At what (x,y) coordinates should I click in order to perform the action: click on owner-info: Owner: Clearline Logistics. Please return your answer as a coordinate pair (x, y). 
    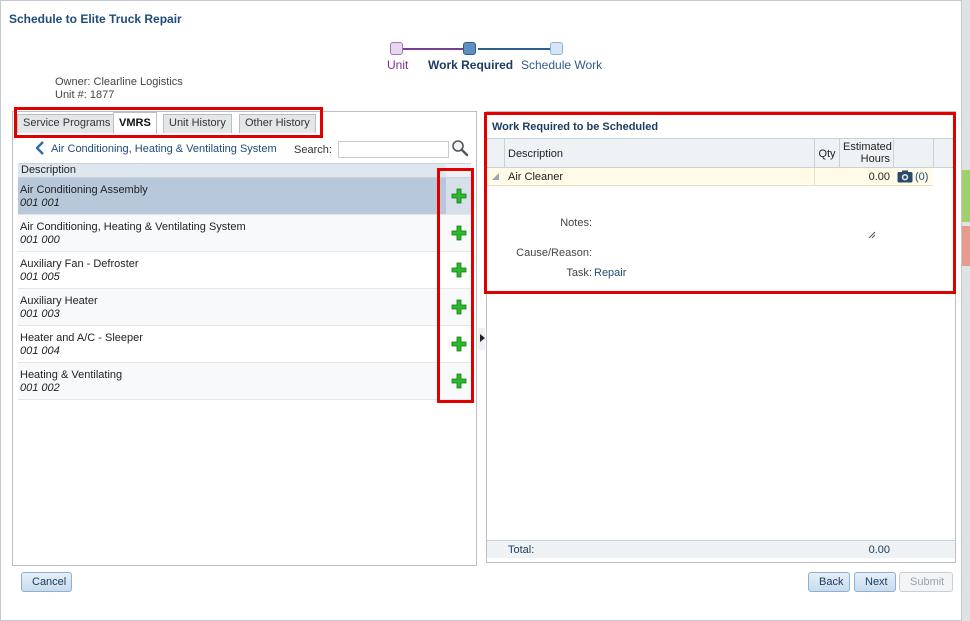
    Looking at the image, I should click on (119, 82).